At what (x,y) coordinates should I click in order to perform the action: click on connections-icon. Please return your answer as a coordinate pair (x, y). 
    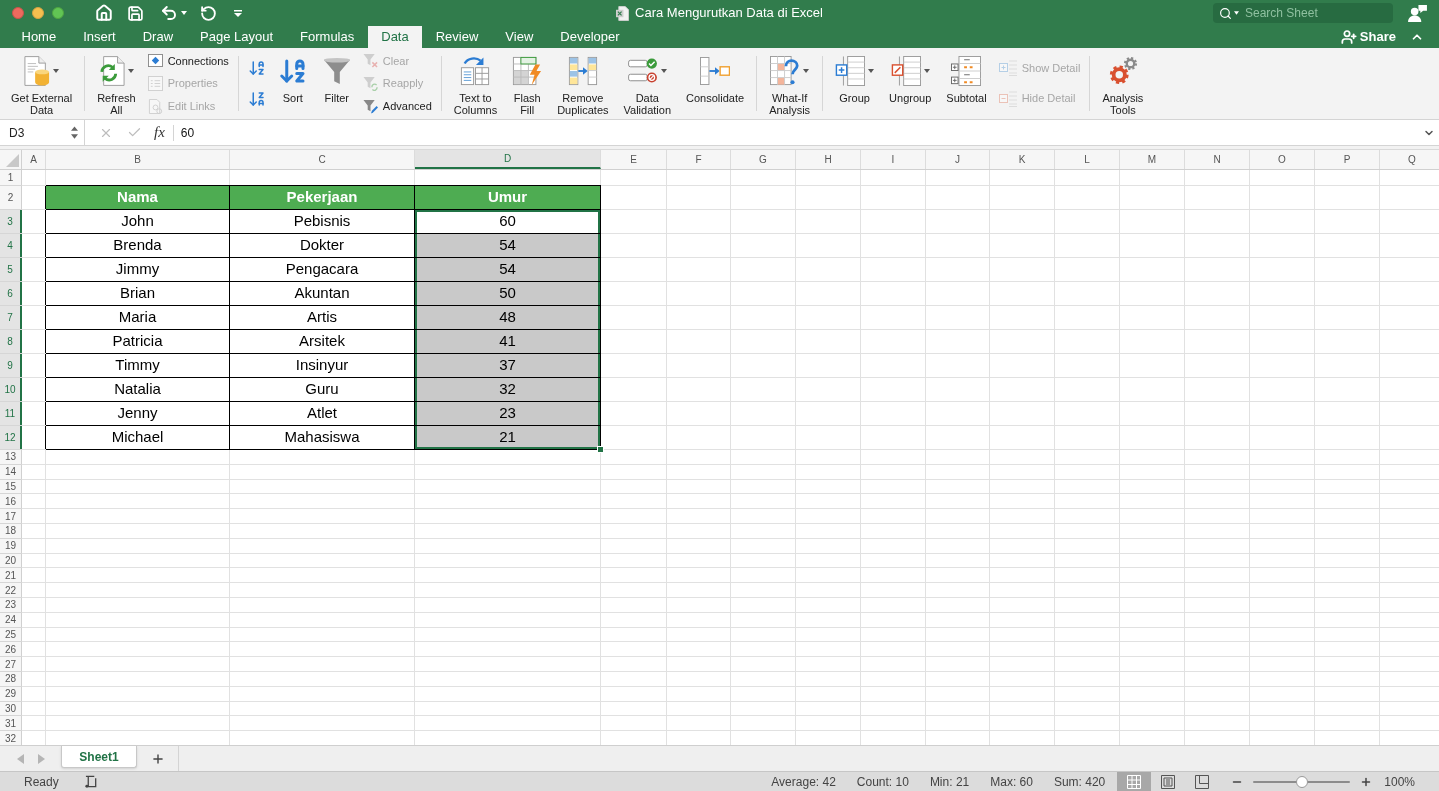
    Looking at the image, I should click on (155, 61).